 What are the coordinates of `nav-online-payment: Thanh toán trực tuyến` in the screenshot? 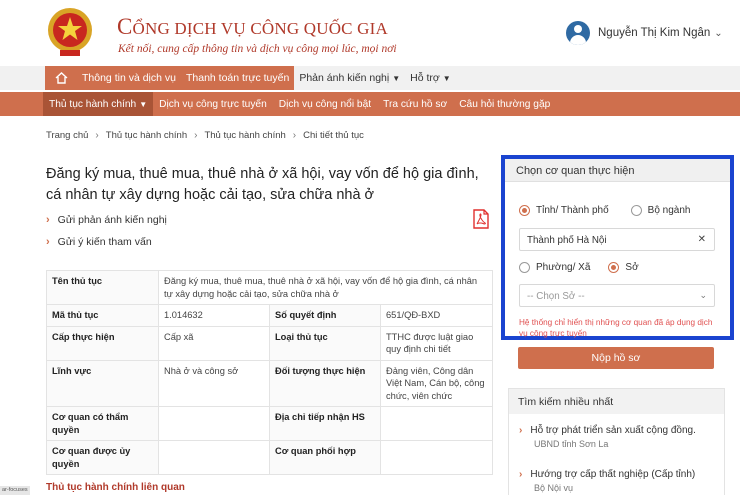 It's located at (237, 78).